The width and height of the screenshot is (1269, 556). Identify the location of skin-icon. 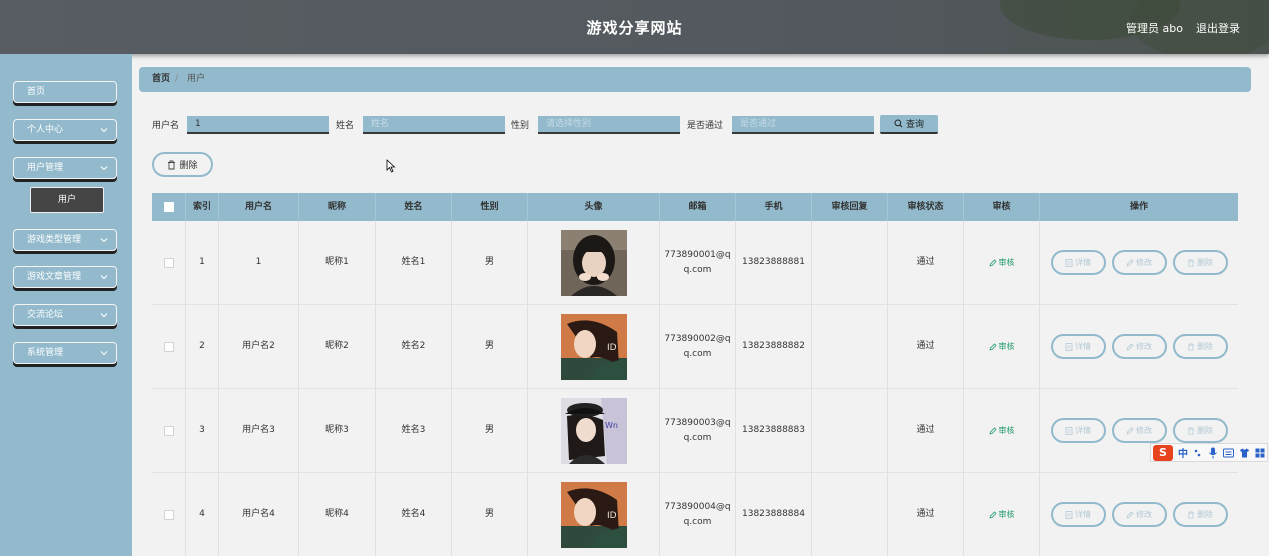
(1244, 453).